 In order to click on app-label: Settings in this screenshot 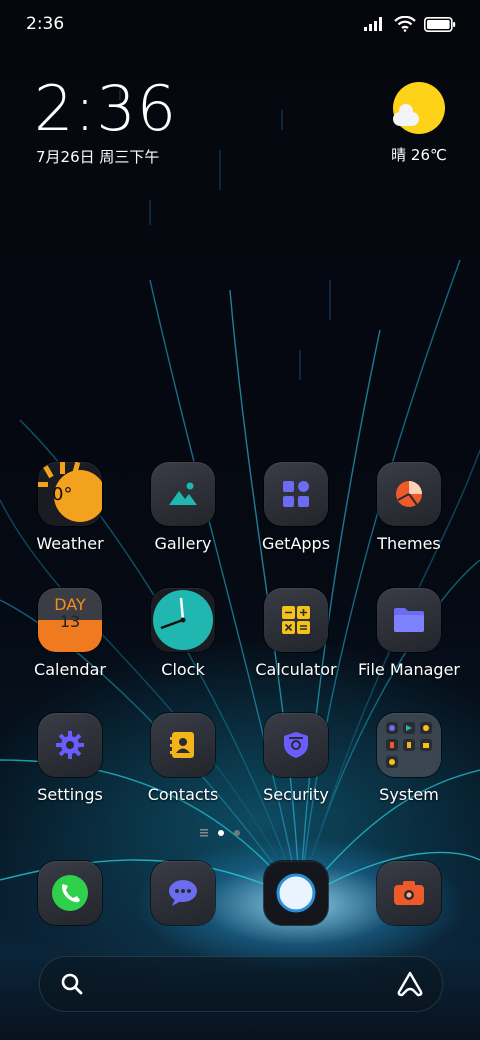, I will do `click(70, 794)`.